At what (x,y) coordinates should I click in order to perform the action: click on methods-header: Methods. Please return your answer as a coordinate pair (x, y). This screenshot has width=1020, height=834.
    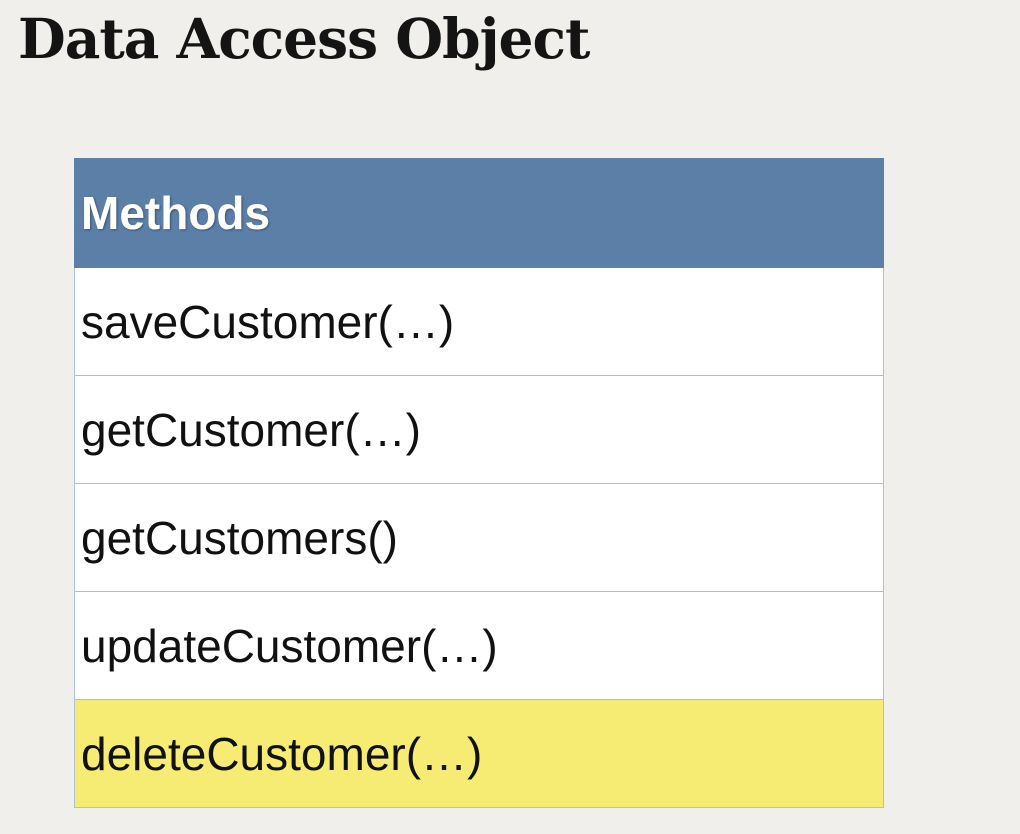
    Looking at the image, I should click on (479, 213).